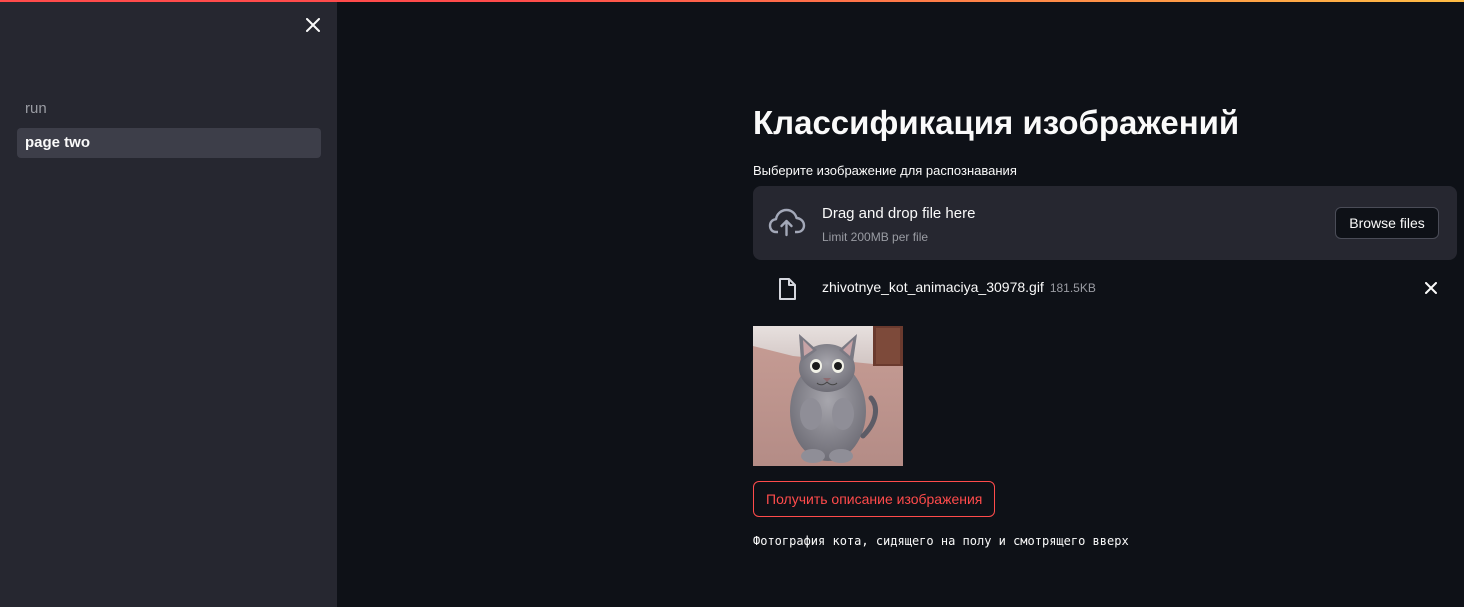 The height and width of the screenshot is (607, 1464). I want to click on file-name-text: zhivotnye_kot_animaciya_30978.gif, so click(933, 287).